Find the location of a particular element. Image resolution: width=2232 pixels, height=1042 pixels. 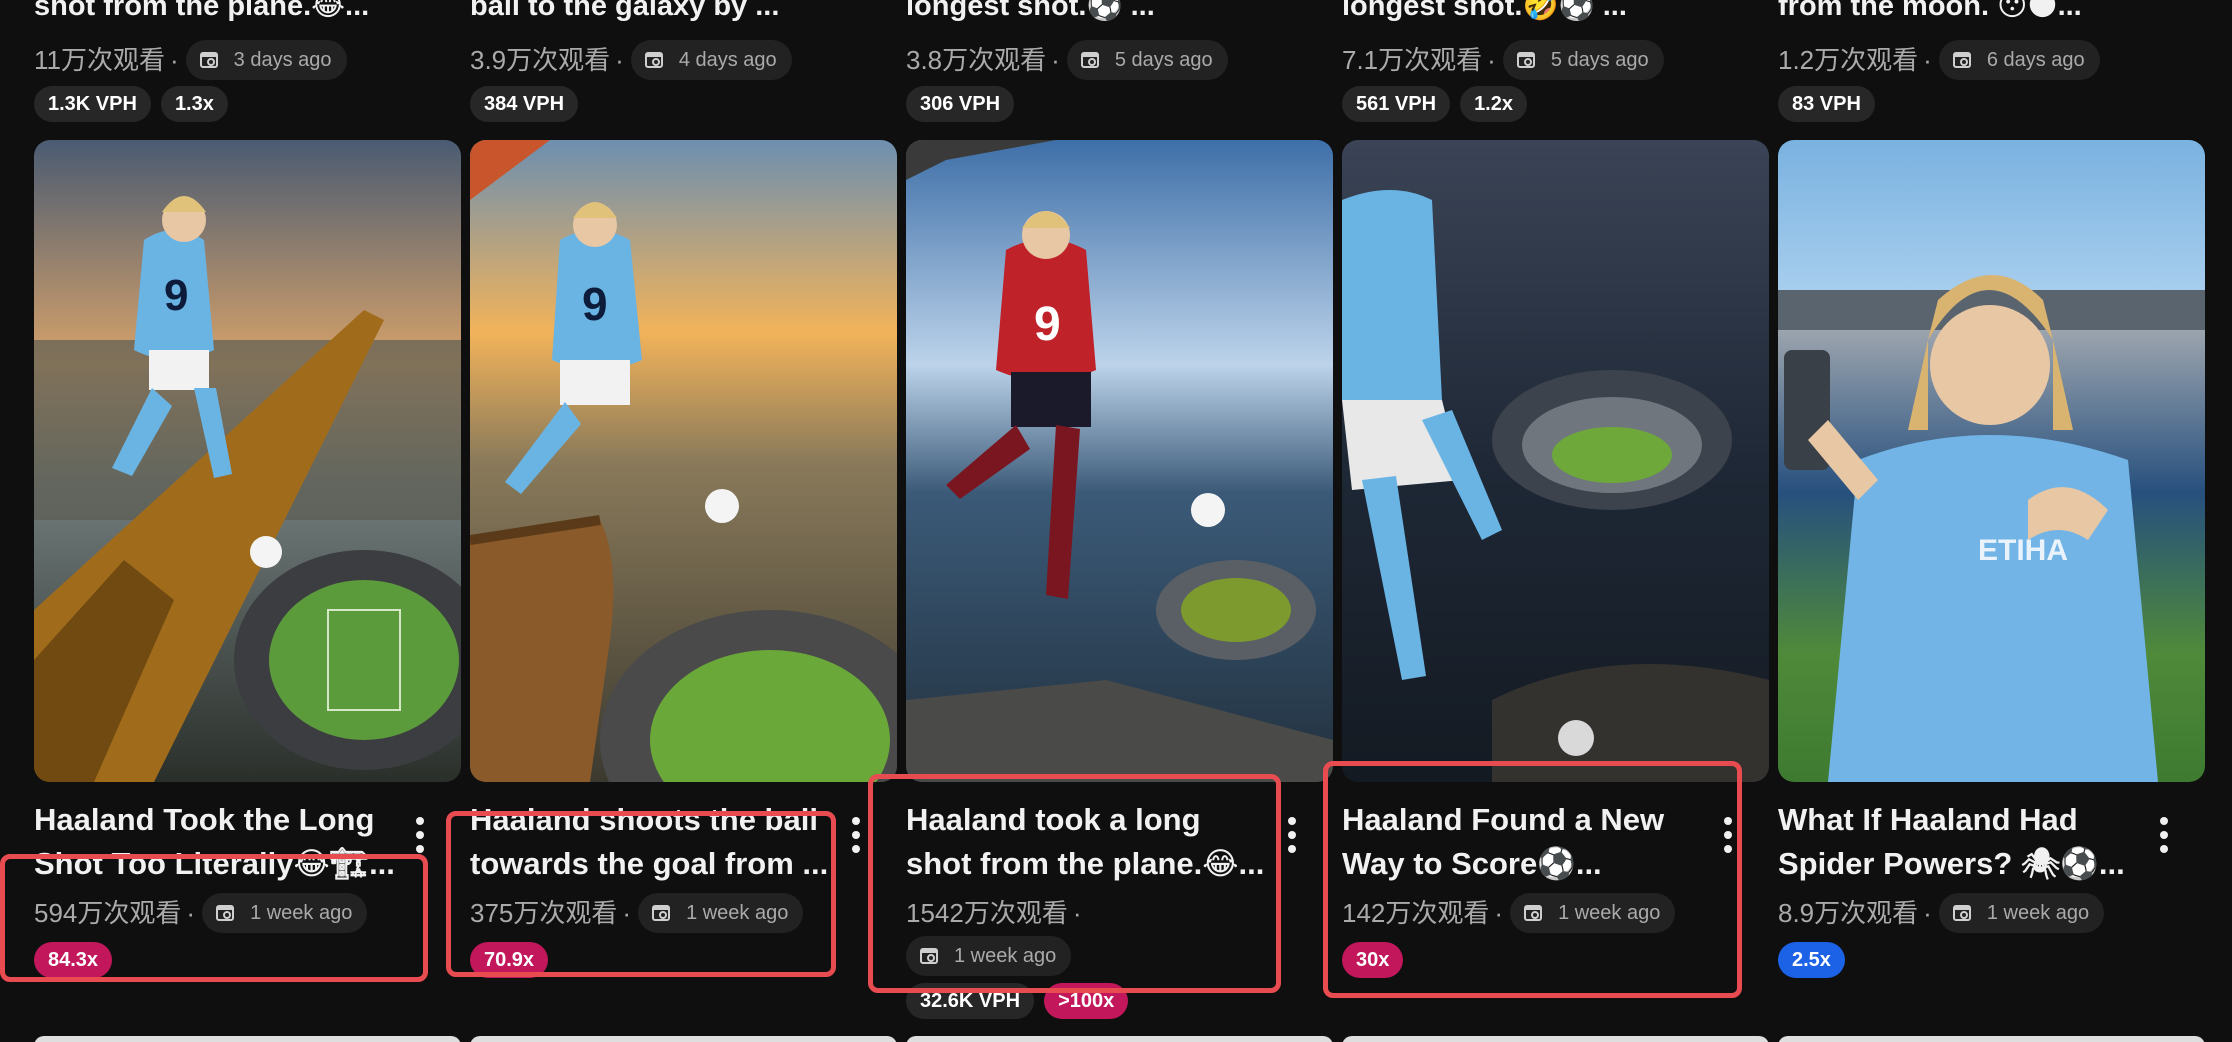

badge-row: 1.3K VPH 1.3x is located at coordinates (131, 104).